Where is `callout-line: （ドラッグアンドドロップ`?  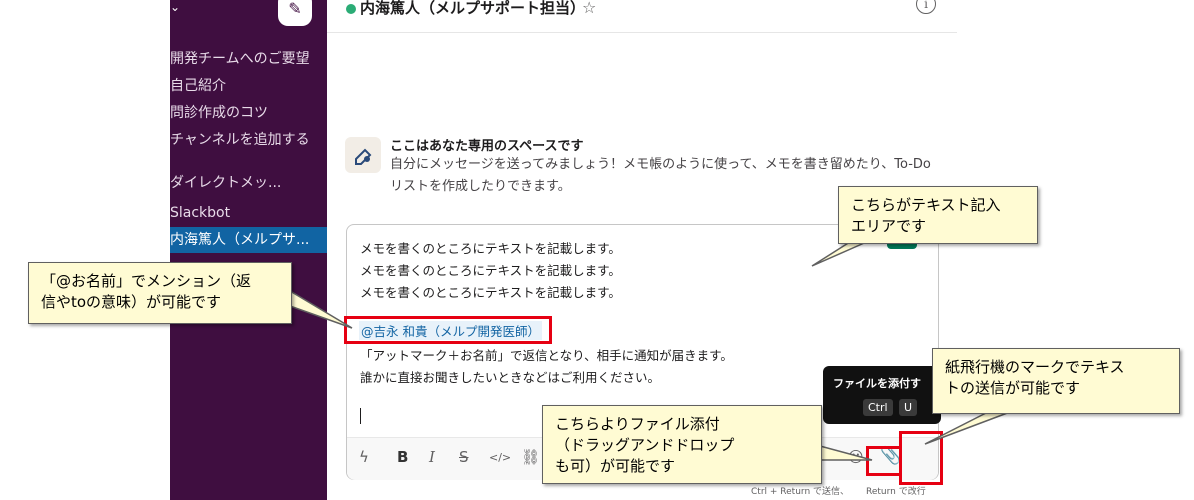
callout-line: （ドラッグアンドドロップ is located at coordinates (645, 445).